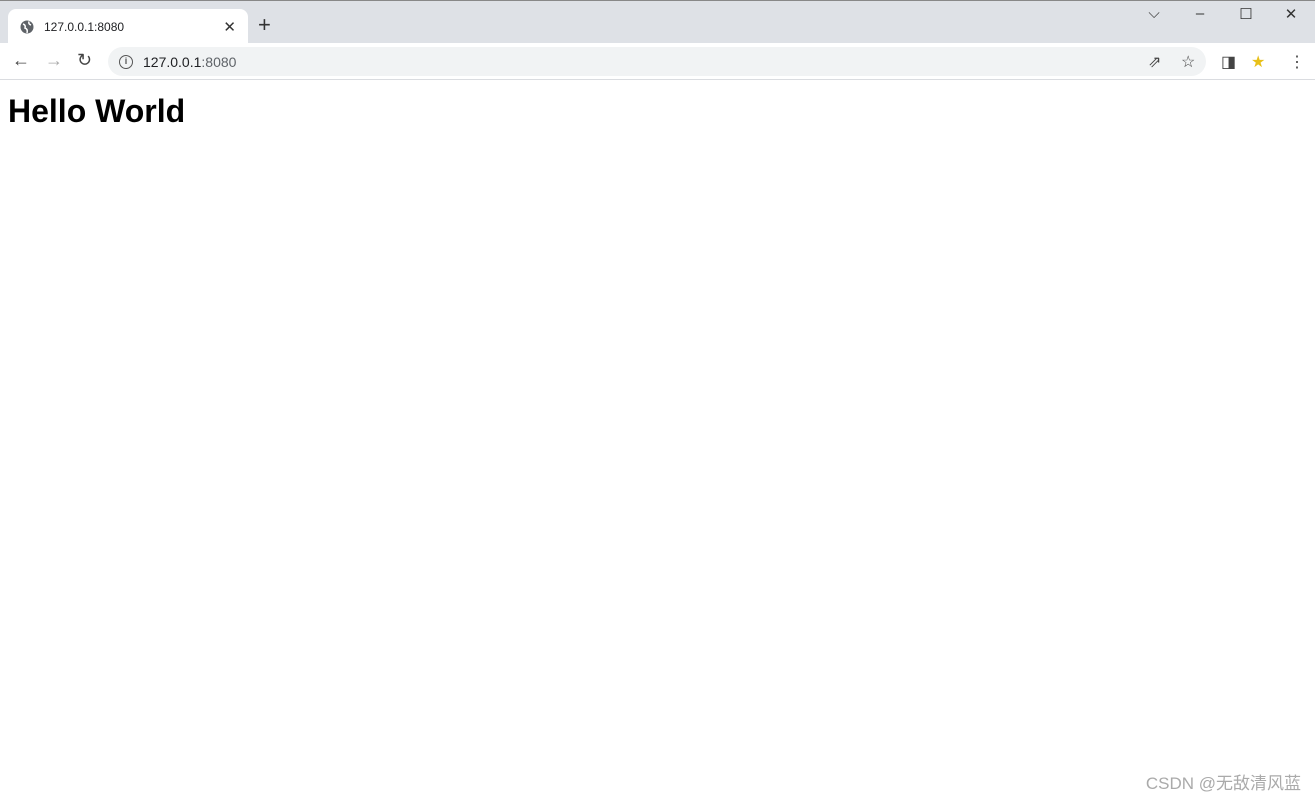 The image size is (1315, 802). I want to click on share-icon: ⇗, so click(1154, 62).